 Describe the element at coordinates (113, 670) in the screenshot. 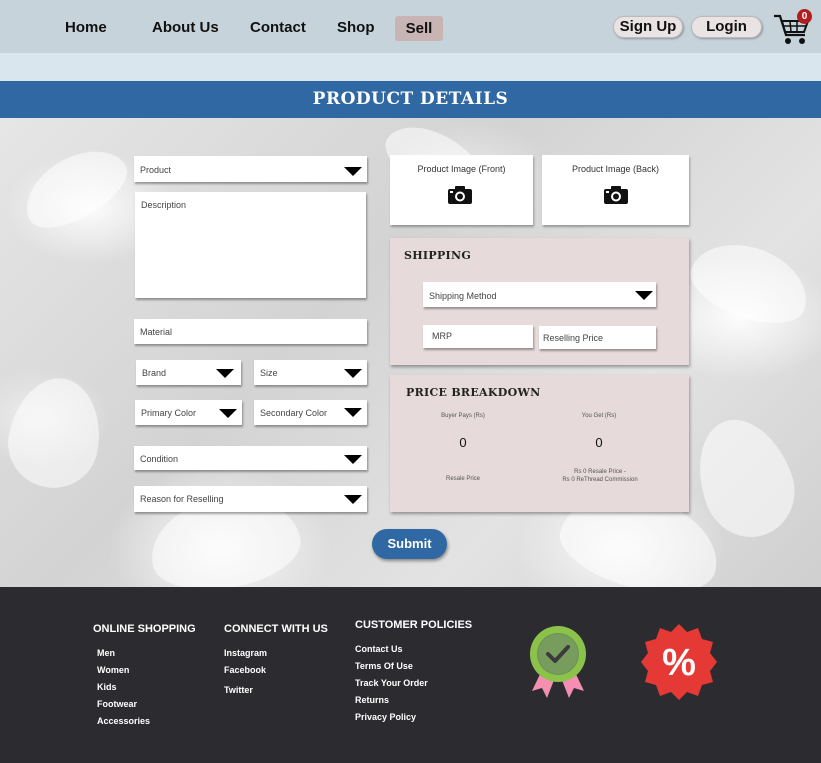

I see `footer-link-women: Women` at that location.